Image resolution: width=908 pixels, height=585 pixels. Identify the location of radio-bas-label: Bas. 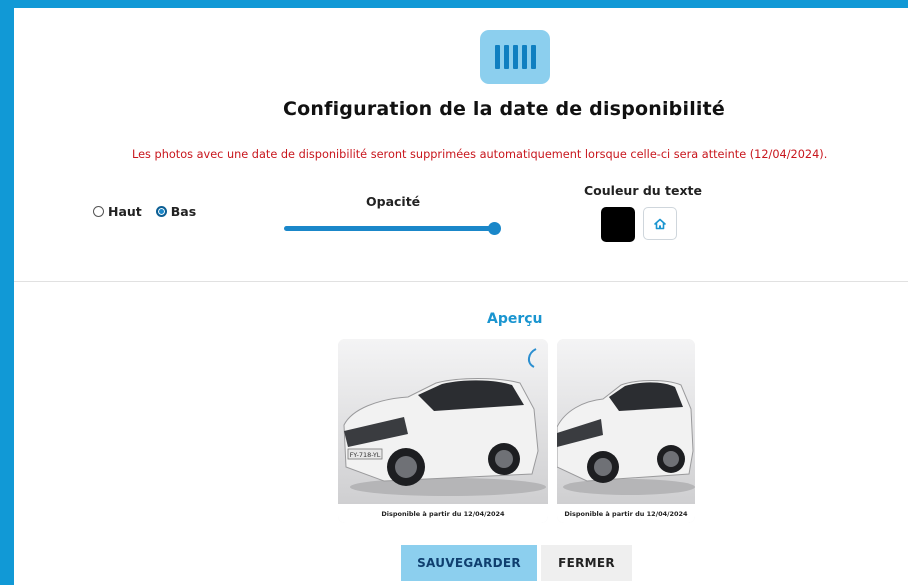
(183, 211).